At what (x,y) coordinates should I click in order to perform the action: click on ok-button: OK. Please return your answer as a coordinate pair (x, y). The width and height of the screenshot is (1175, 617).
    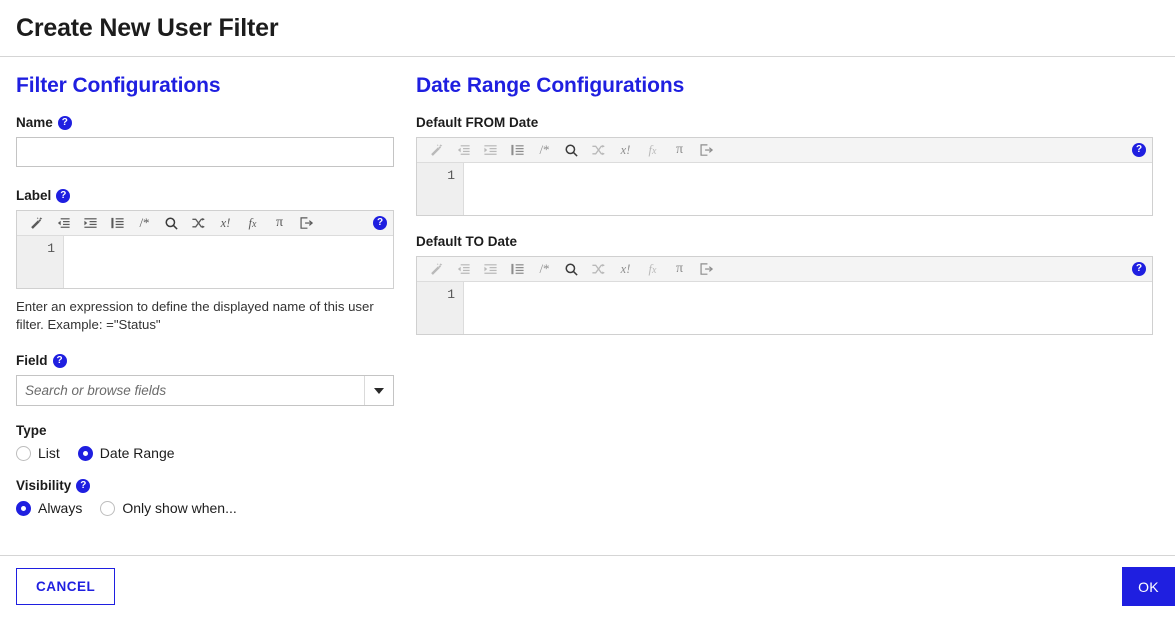
    Looking at the image, I should click on (1148, 586).